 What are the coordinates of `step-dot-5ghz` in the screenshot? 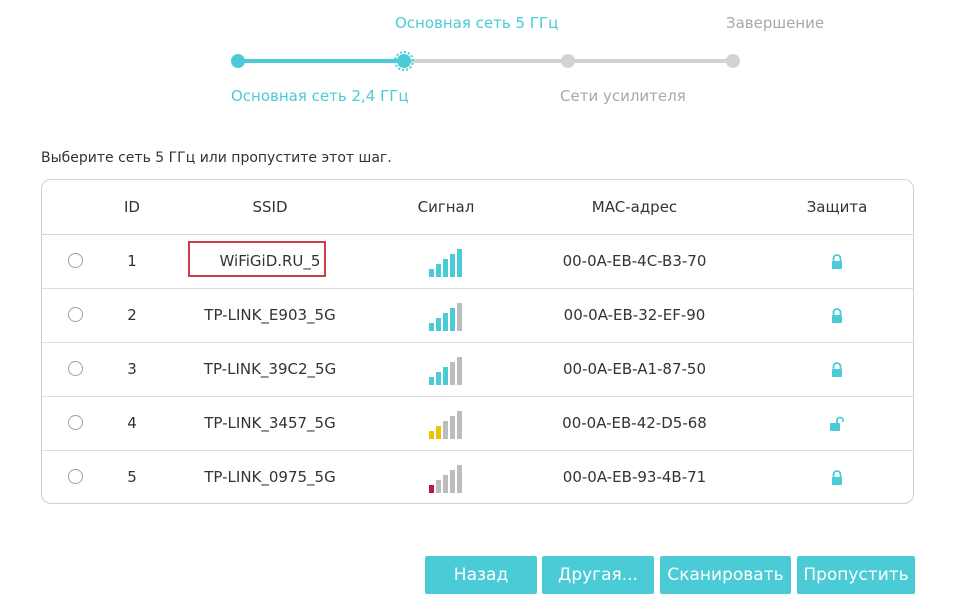 It's located at (404, 61).